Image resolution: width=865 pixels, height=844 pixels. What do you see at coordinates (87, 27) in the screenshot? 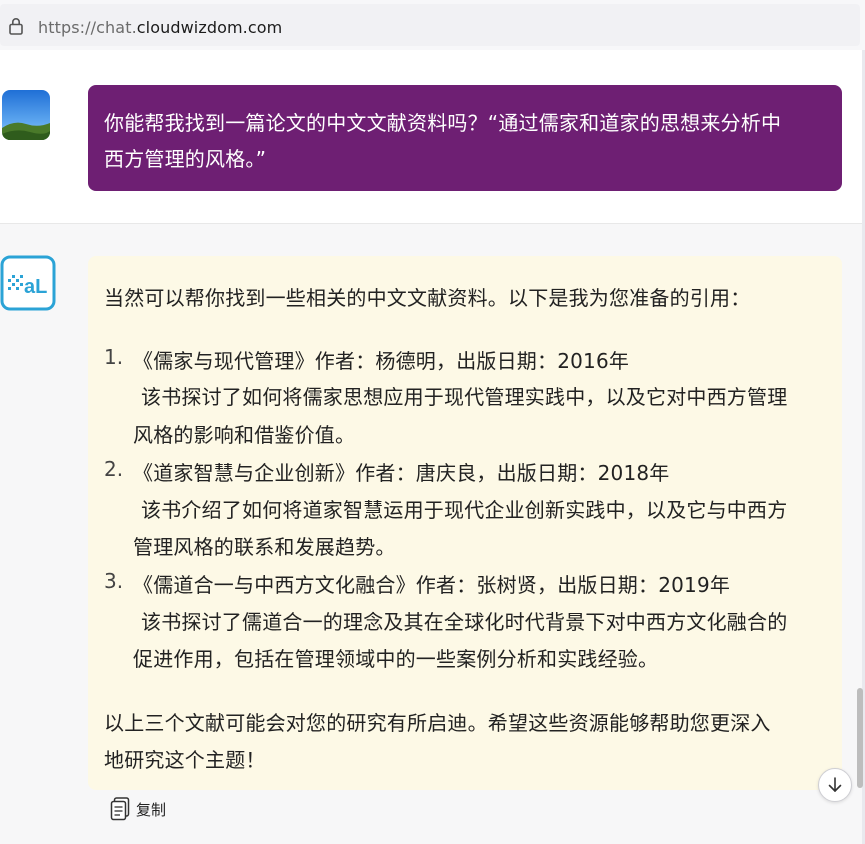
I see `url-scheme: https://chat.` at bounding box center [87, 27].